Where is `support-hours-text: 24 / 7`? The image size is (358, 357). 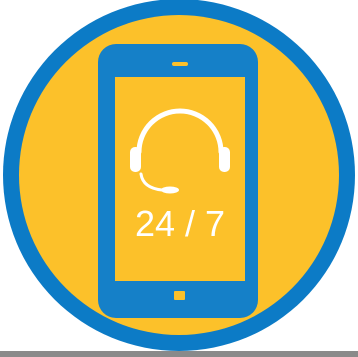 support-hours-text: 24 / 7 is located at coordinates (180, 223).